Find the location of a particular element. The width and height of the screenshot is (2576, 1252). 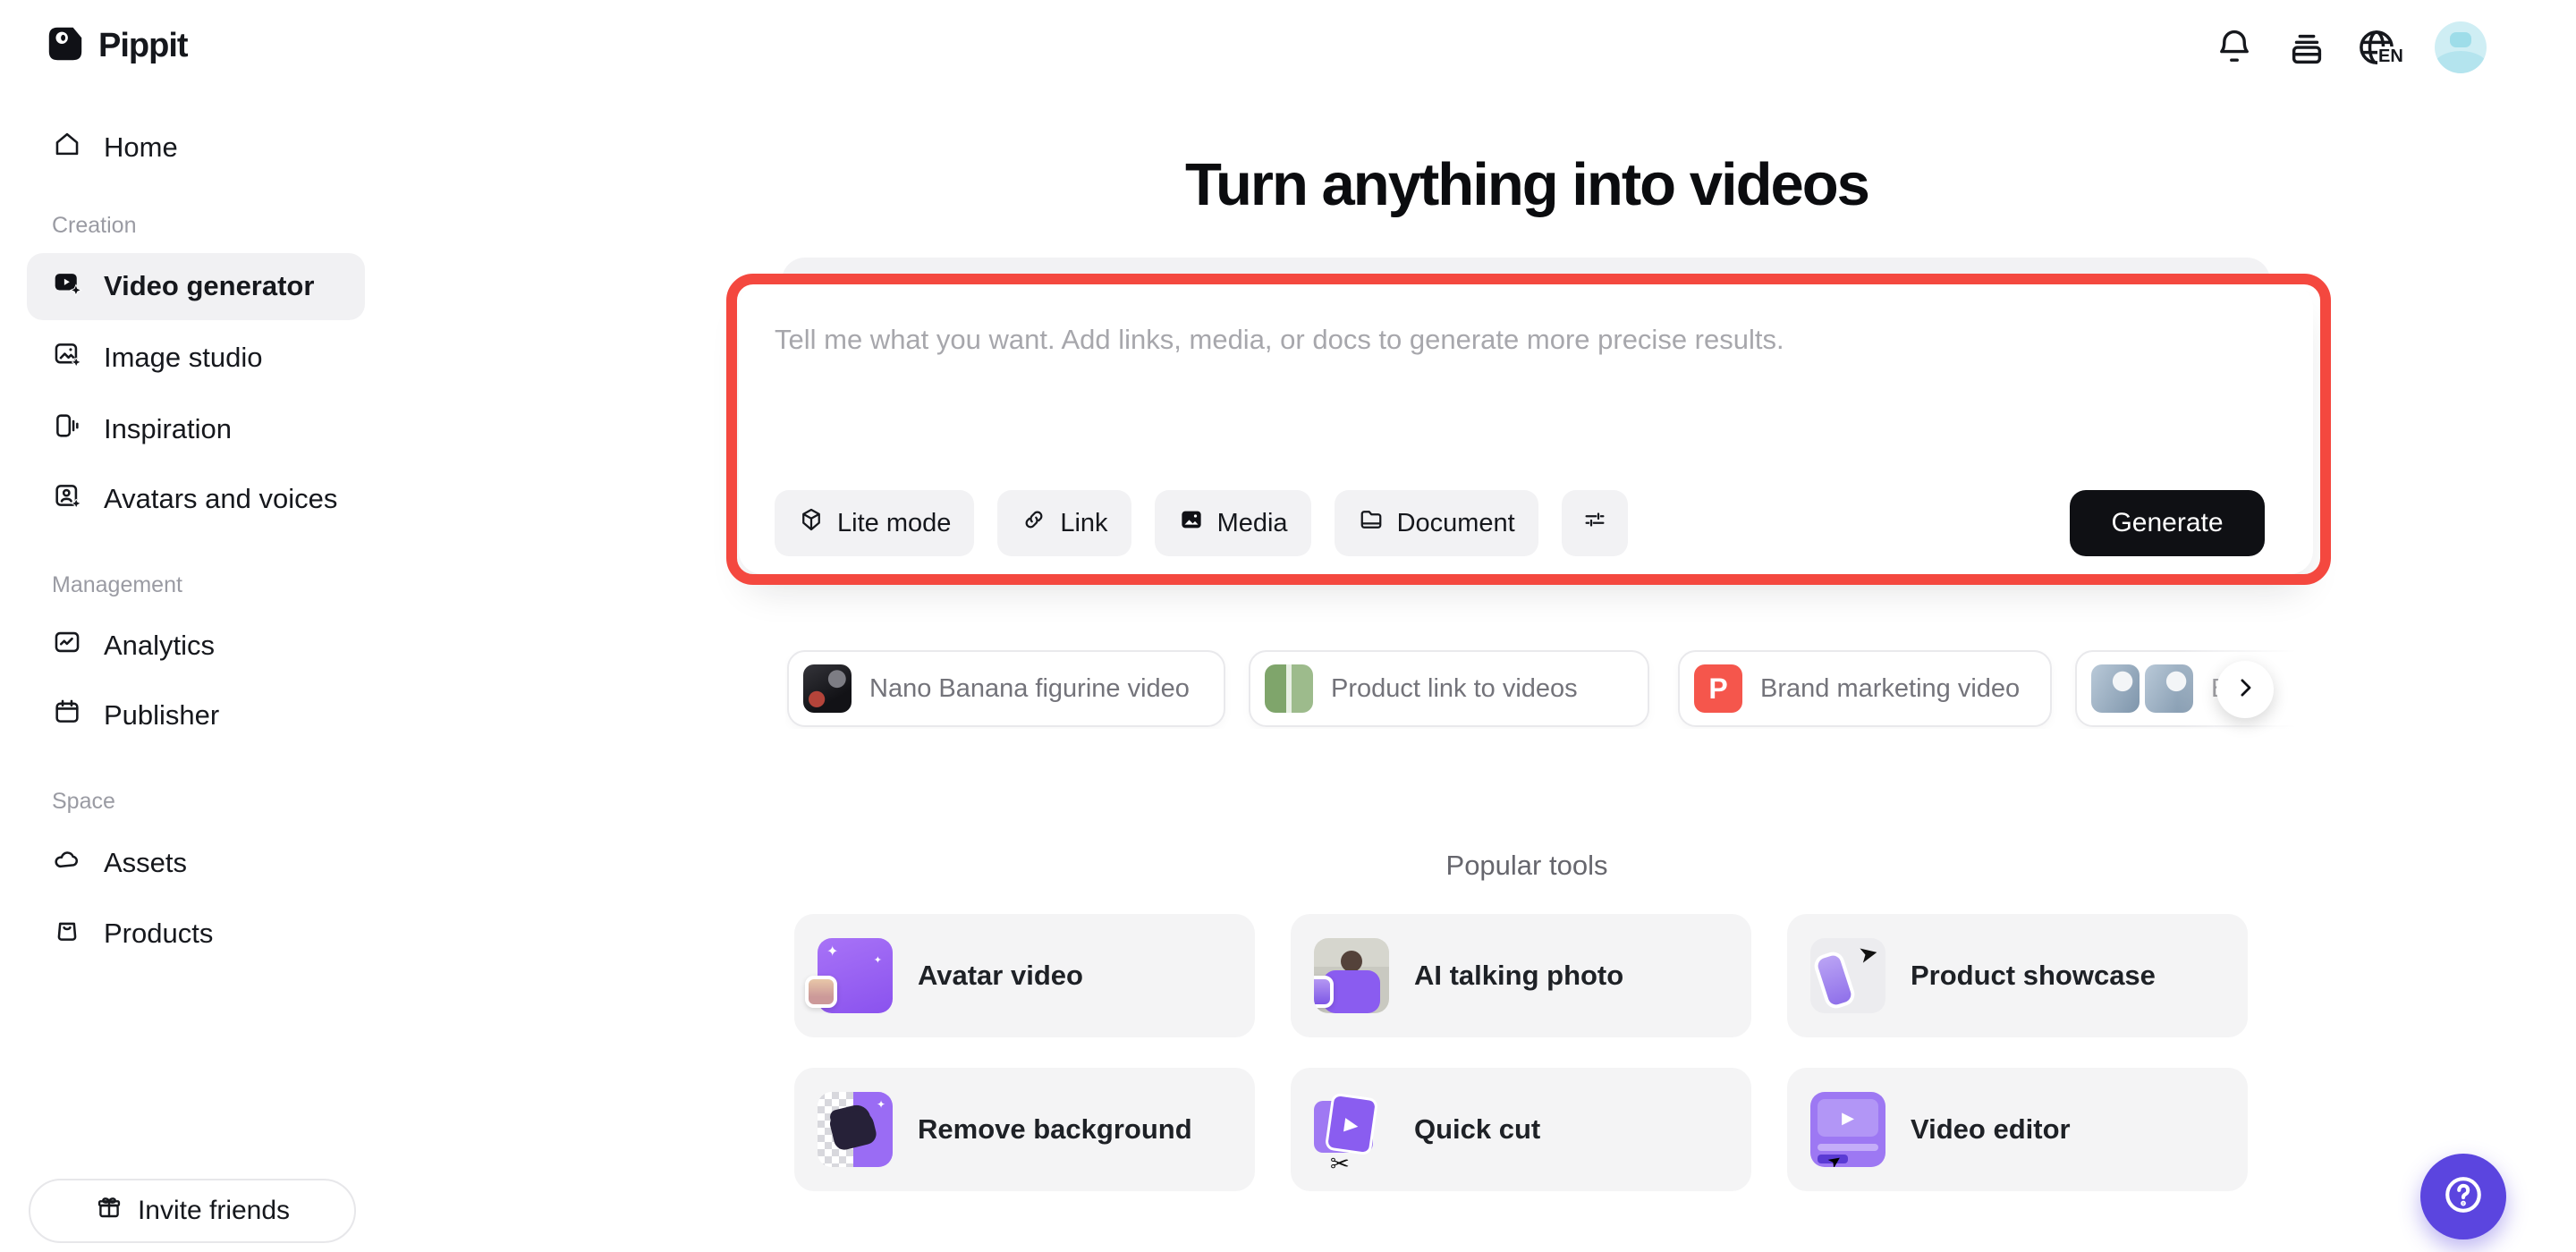

chips-next-button is located at coordinates (2245, 689).